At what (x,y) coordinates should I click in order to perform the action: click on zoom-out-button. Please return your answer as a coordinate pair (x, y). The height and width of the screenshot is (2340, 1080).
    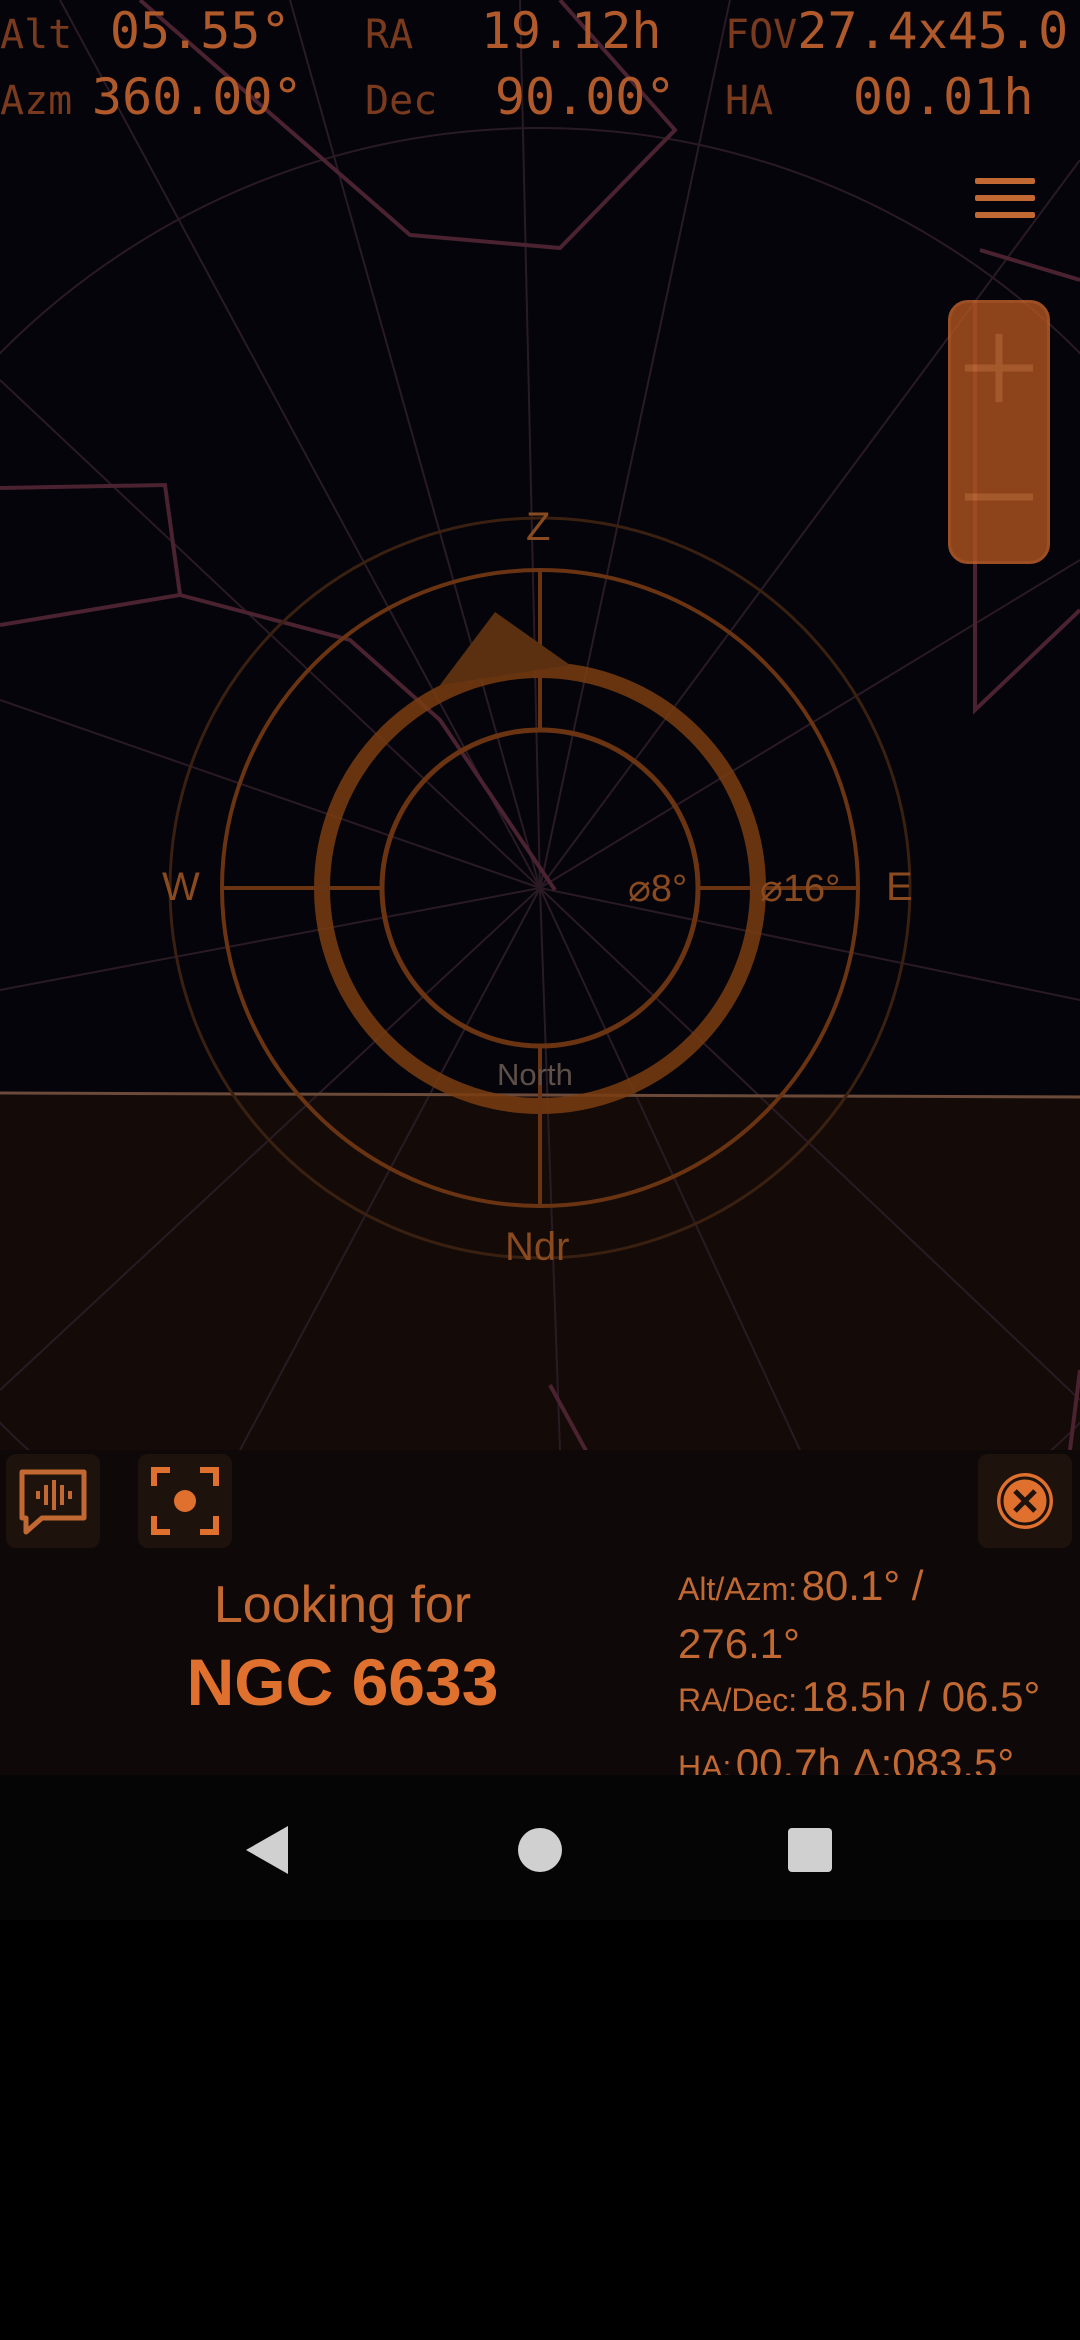
    Looking at the image, I should click on (999, 496).